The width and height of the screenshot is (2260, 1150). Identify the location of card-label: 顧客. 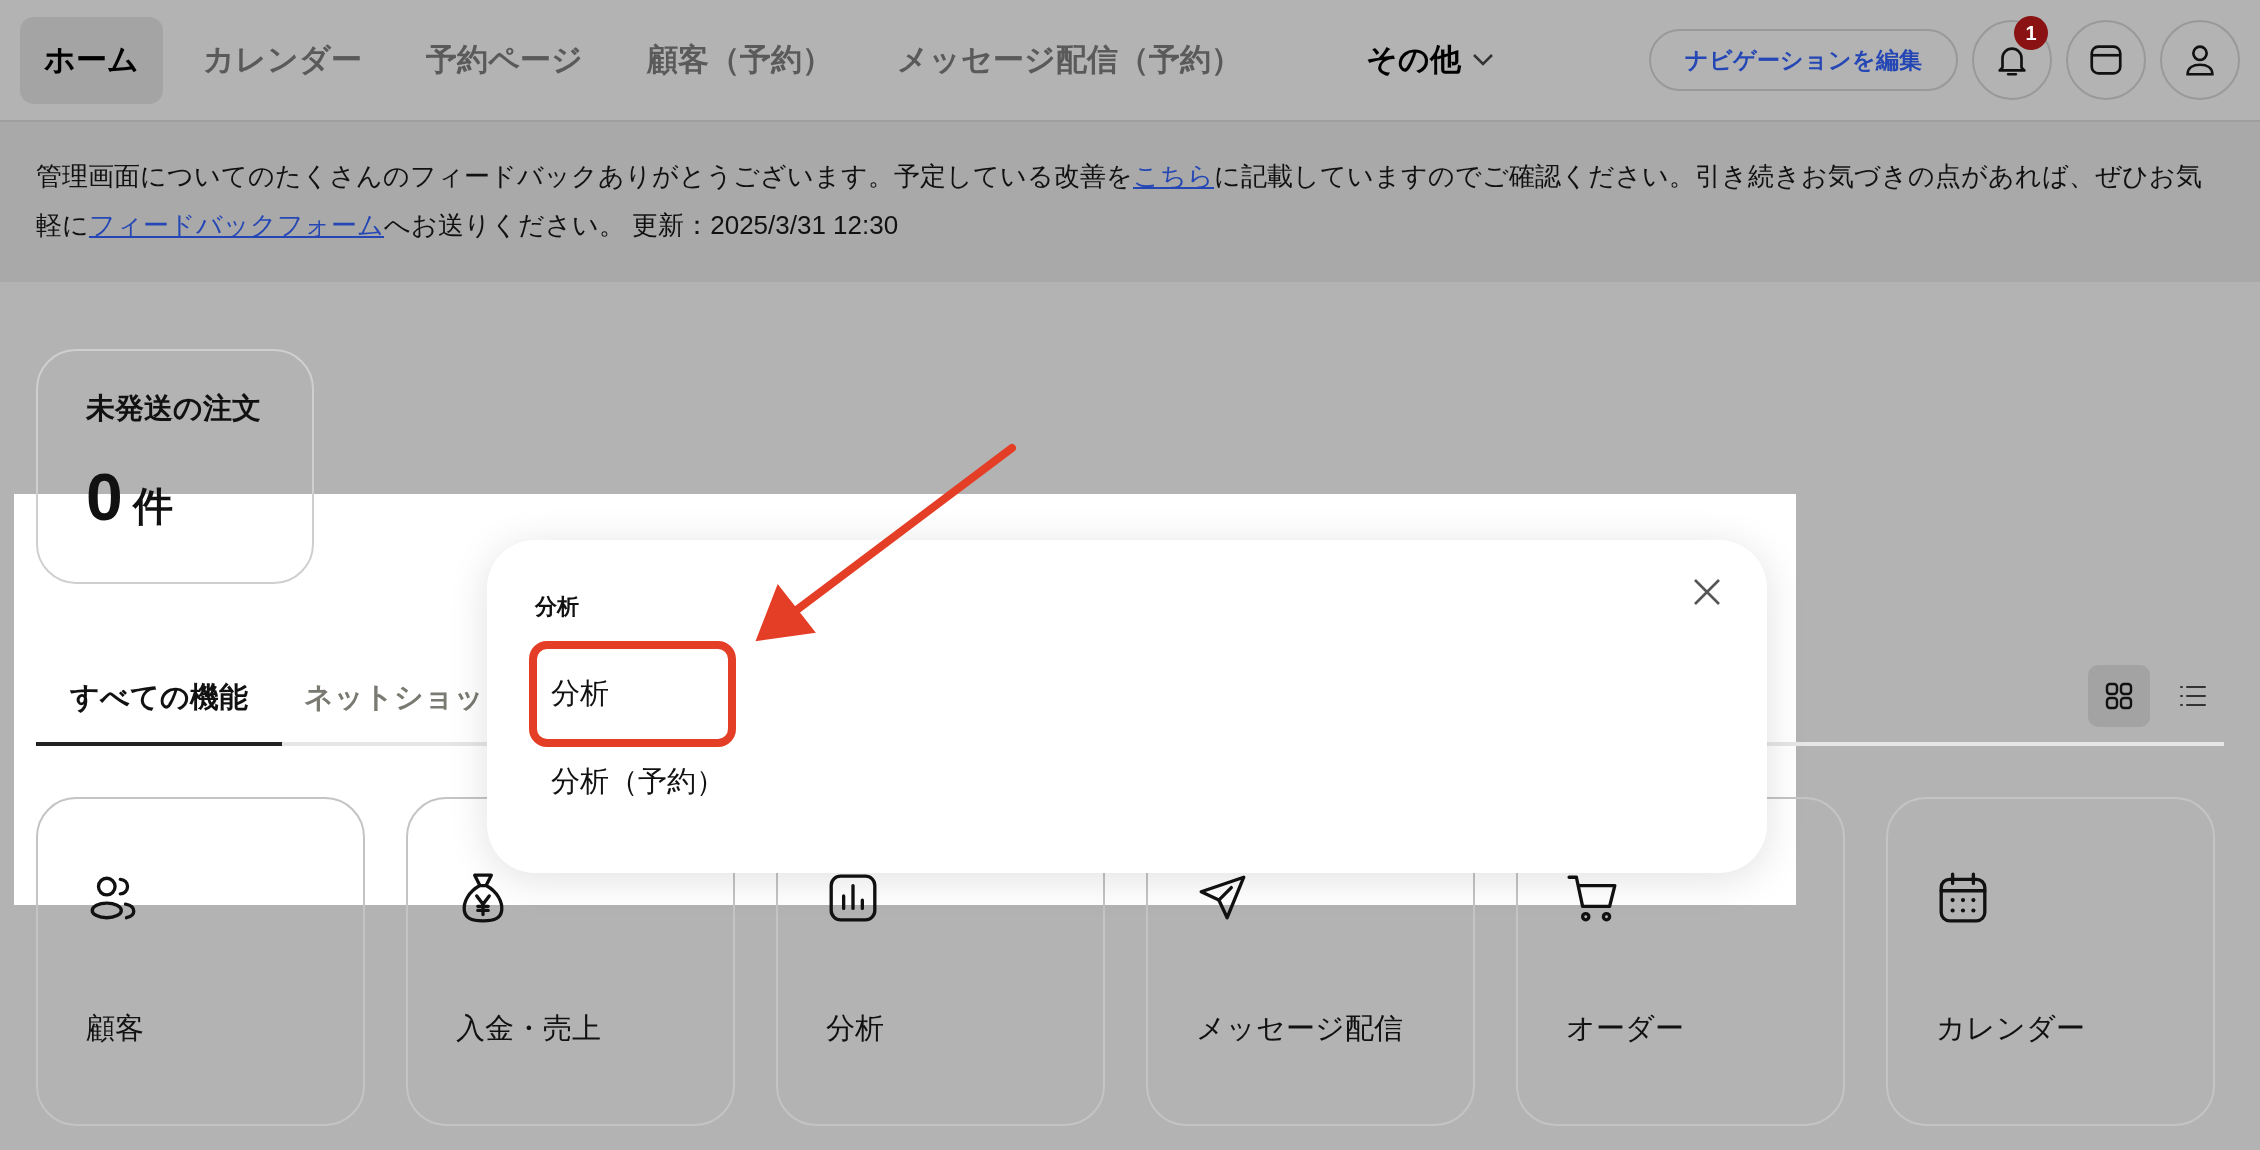
(115, 1028).